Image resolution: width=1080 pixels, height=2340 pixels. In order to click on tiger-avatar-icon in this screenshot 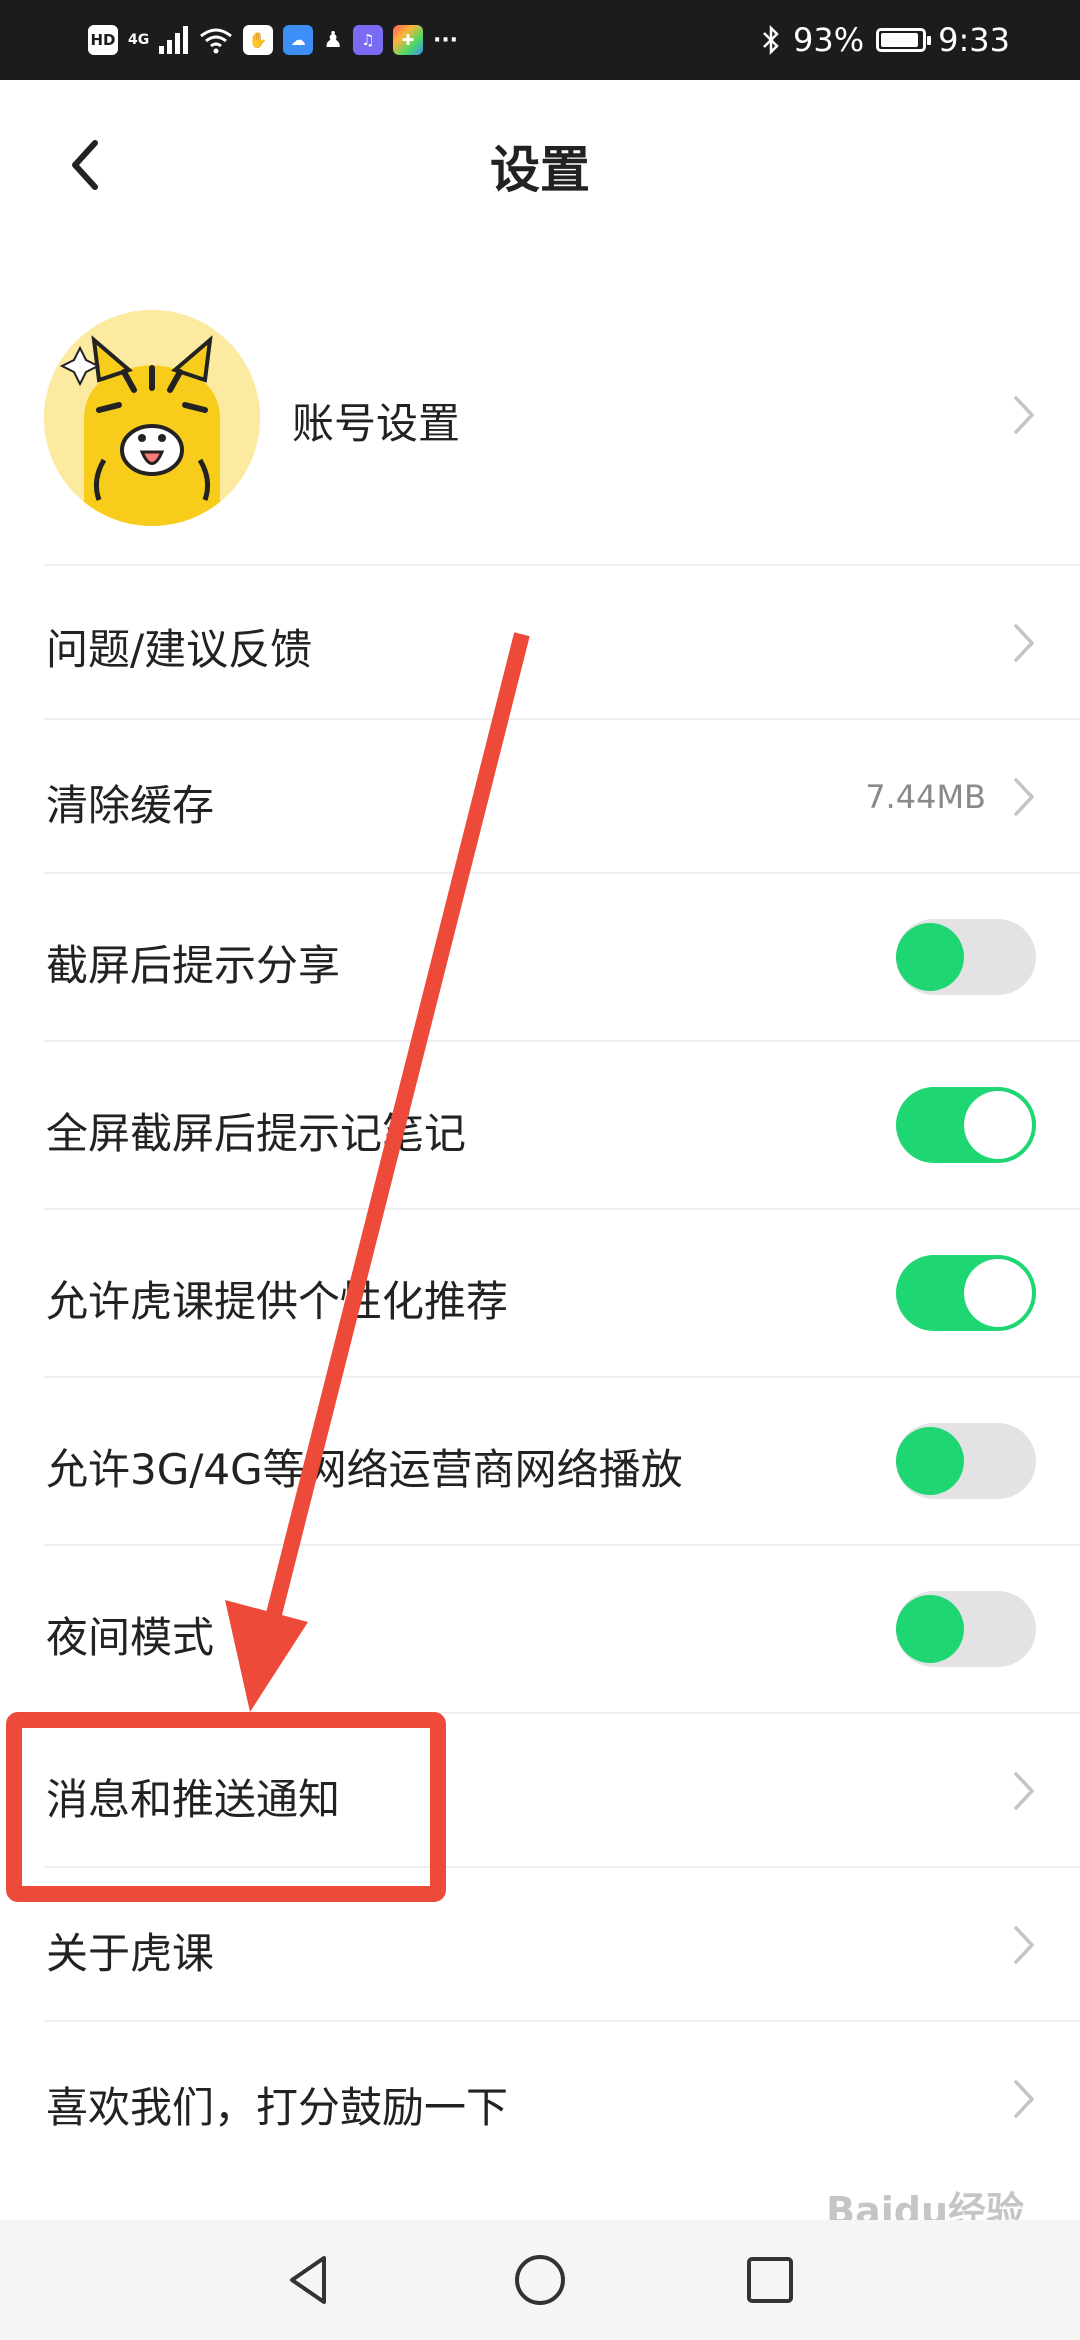, I will do `click(152, 418)`.